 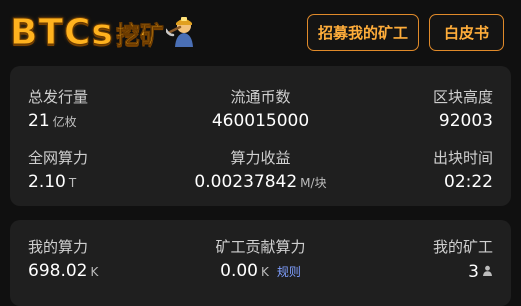 What do you see at coordinates (465, 121) in the screenshot?
I see `block-height-value: 92003` at bounding box center [465, 121].